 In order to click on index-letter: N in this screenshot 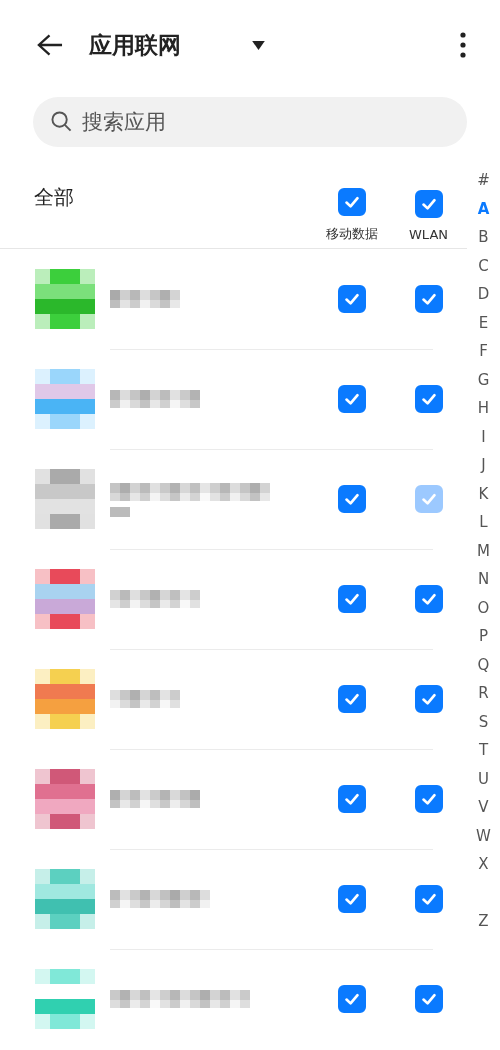, I will do `click(483, 579)`.